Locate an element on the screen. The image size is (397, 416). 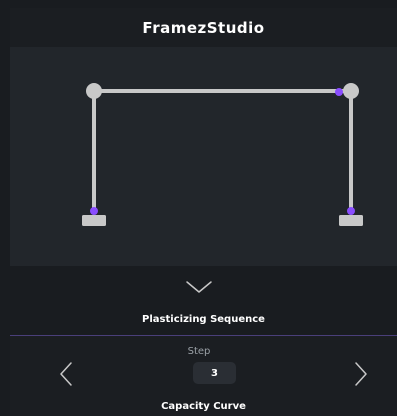
right-support is located at coordinates (351, 220).